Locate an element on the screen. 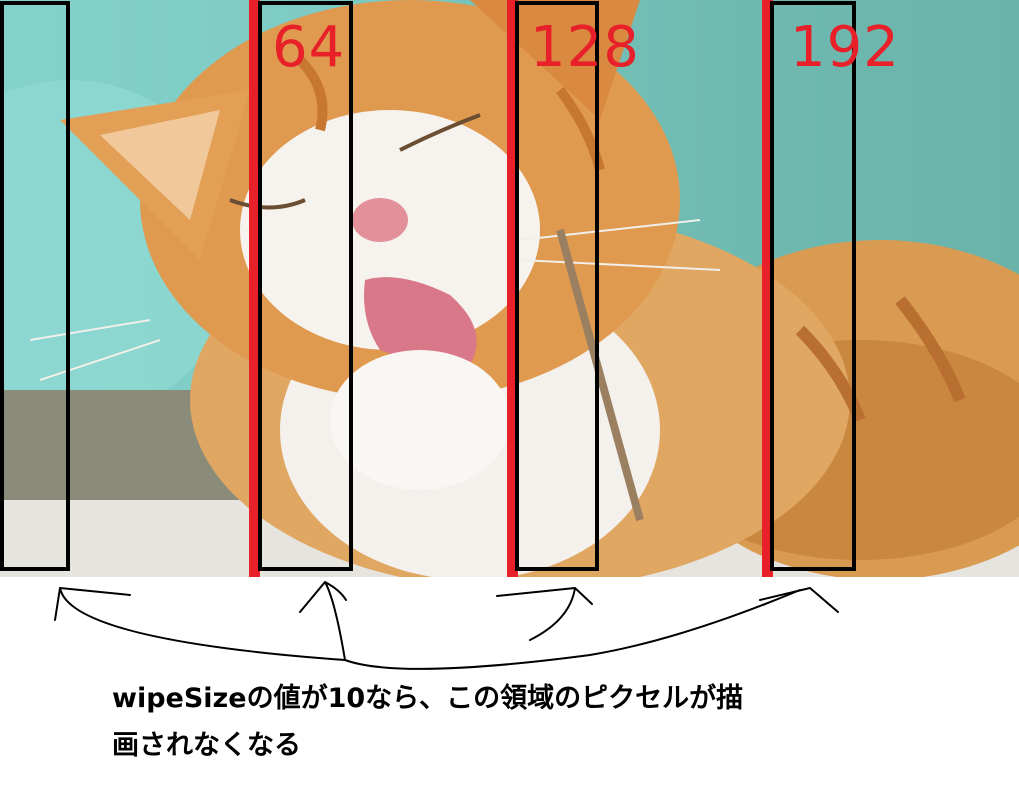 Image resolution: width=1019 pixels, height=794 pixels. label-64: 64 is located at coordinates (309, 47).